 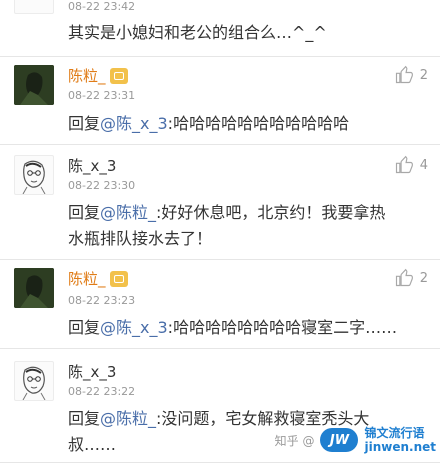 What do you see at coordinates (102, 391) in the screenshot?
I see `comment-timestamp: 08-22 23:22` at bounding box center [102, 391].